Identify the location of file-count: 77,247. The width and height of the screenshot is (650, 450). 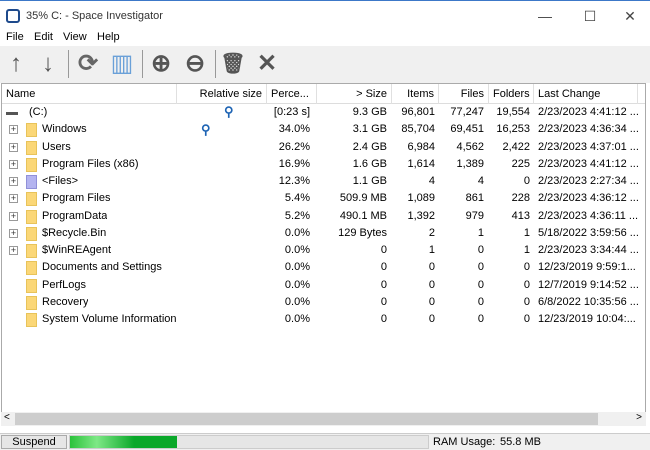
(467, 112).